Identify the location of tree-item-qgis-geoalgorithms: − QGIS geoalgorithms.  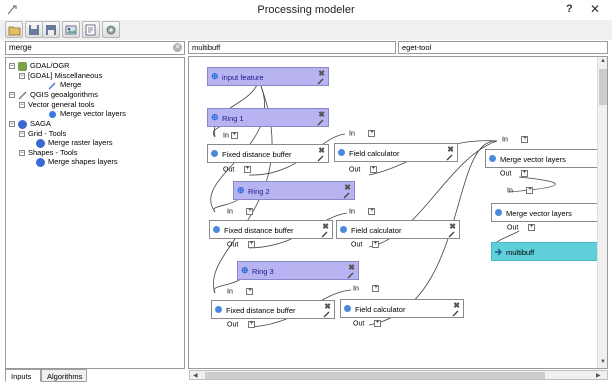
(53, 95).